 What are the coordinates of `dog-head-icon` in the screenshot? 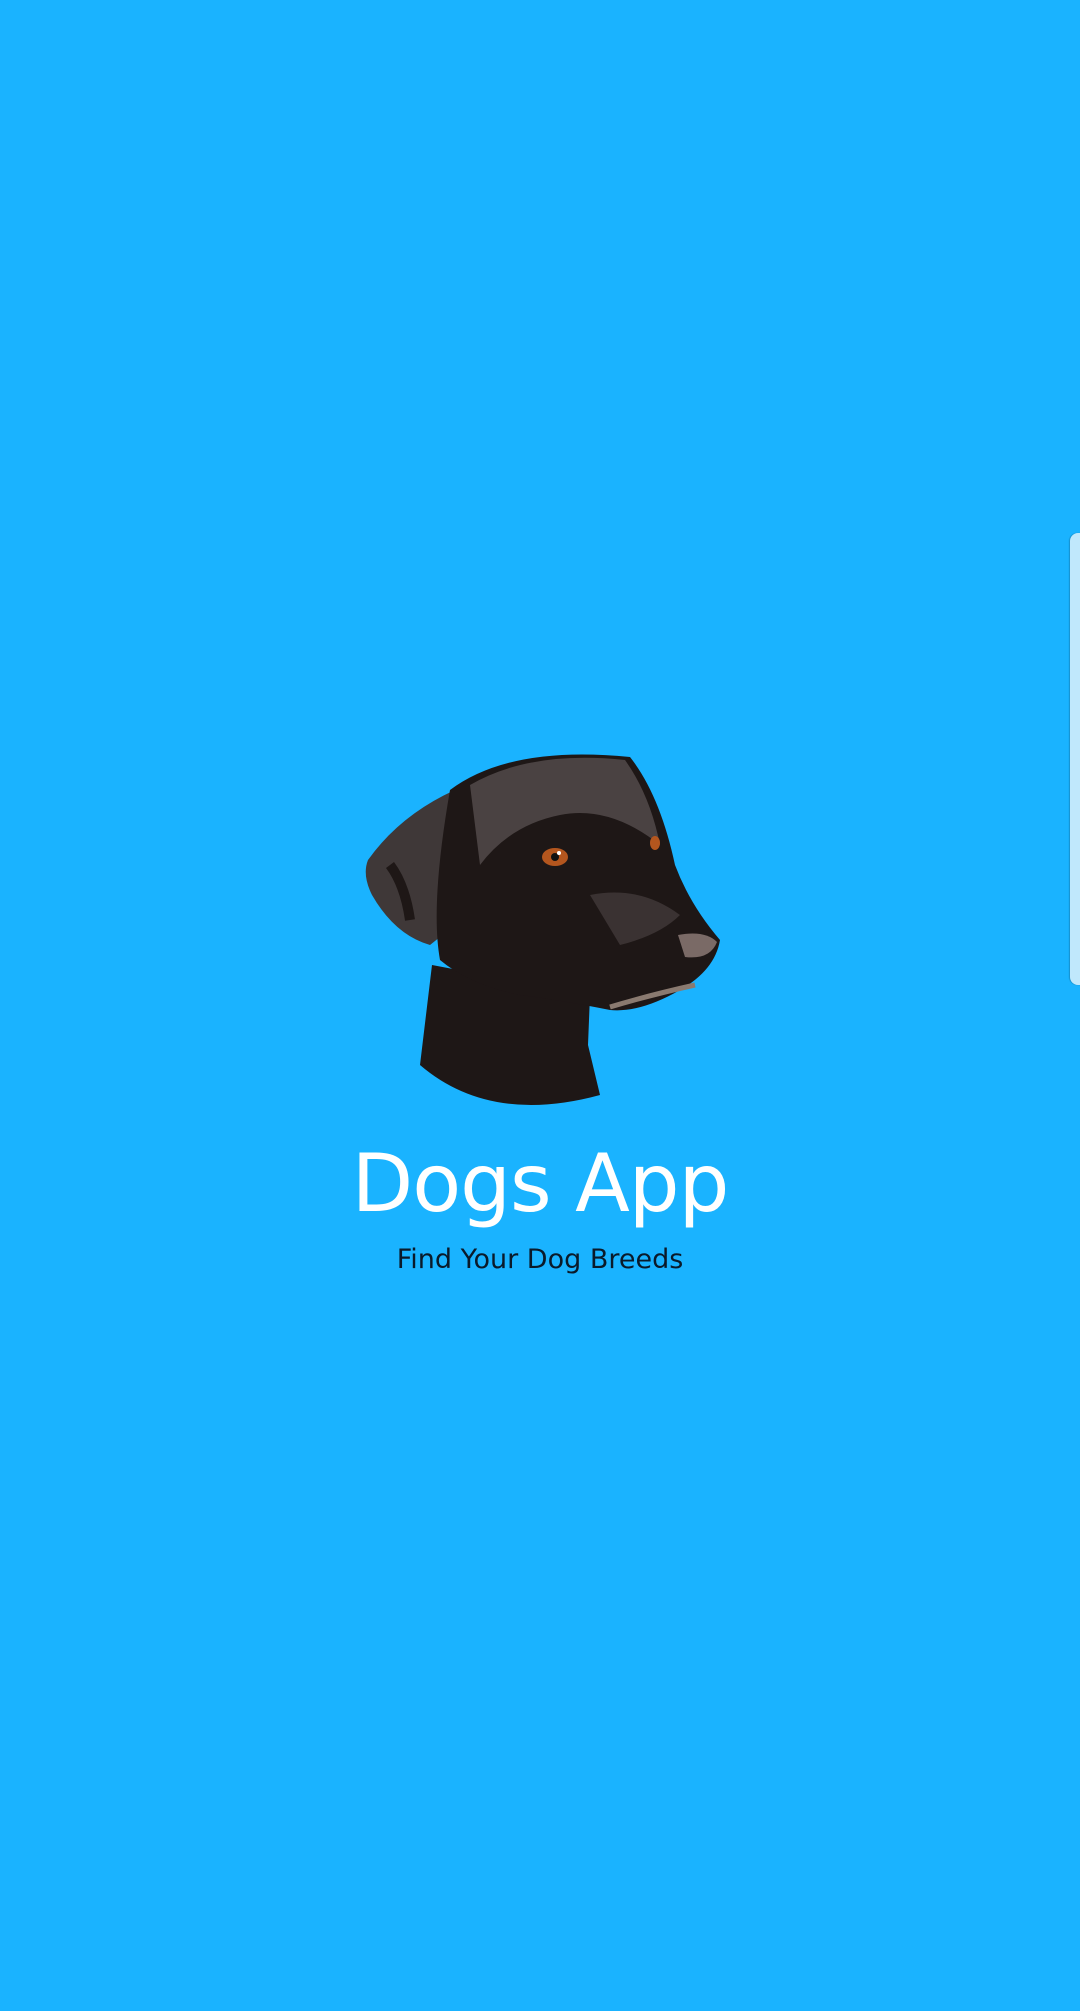 It's located at (540, 930).